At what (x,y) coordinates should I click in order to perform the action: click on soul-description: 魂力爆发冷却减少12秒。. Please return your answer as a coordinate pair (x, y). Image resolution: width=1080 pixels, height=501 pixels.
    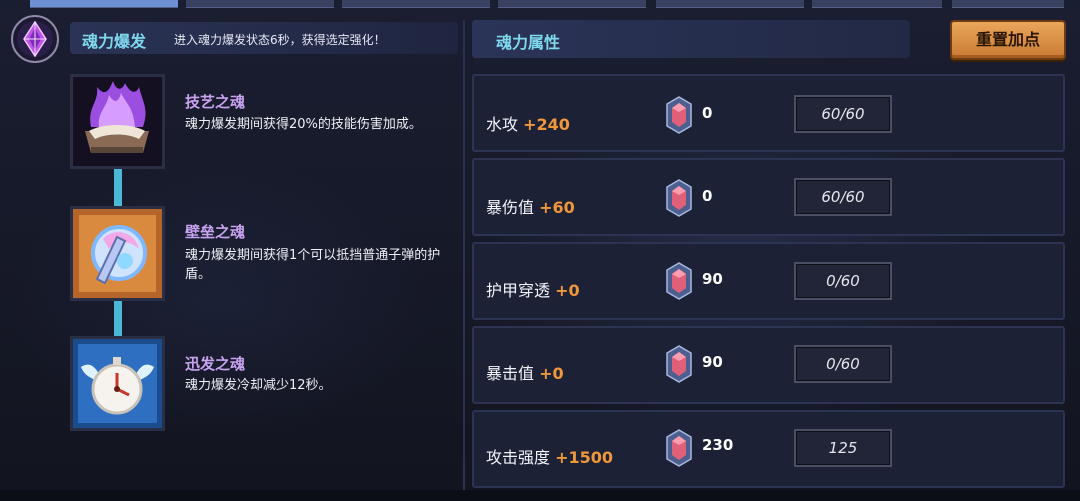
    Looking at the image, I should click on (258, 385).